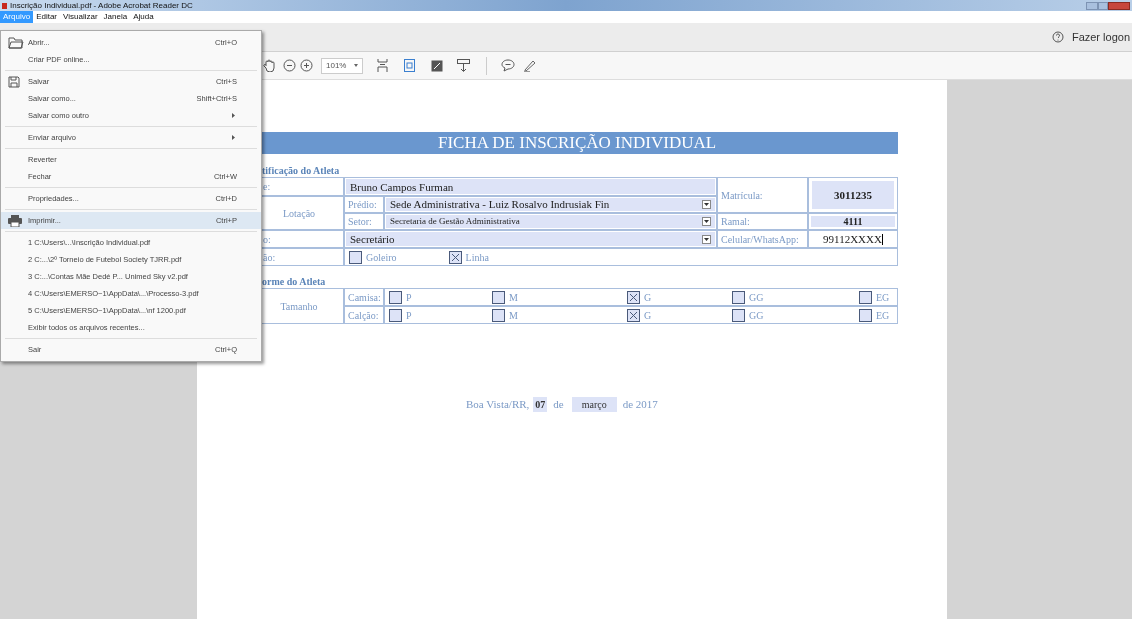 This screenshot has height=619, width=1132. What do you see at coordinates (16, 42) in the screenshot?
I see `folder-icon` at bounding box center [16, 42].